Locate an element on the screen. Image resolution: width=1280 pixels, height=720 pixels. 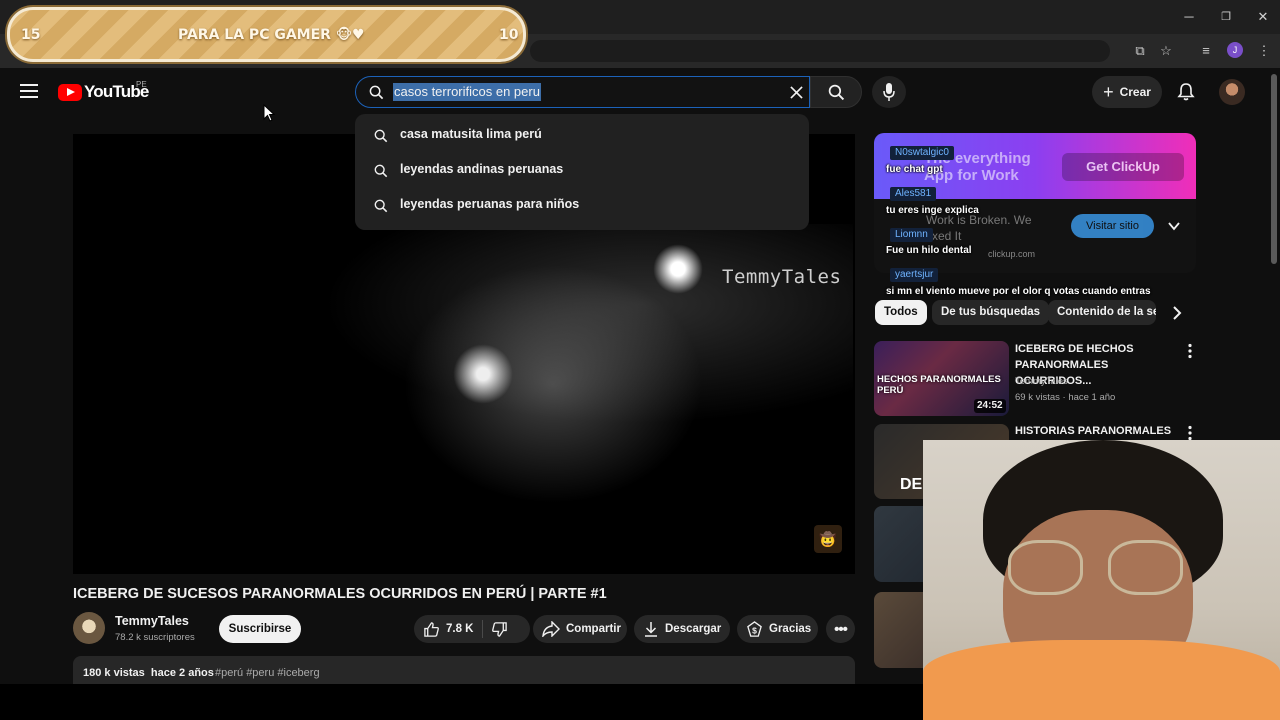
download-label: Descargar is located at coordinates (693, 629).